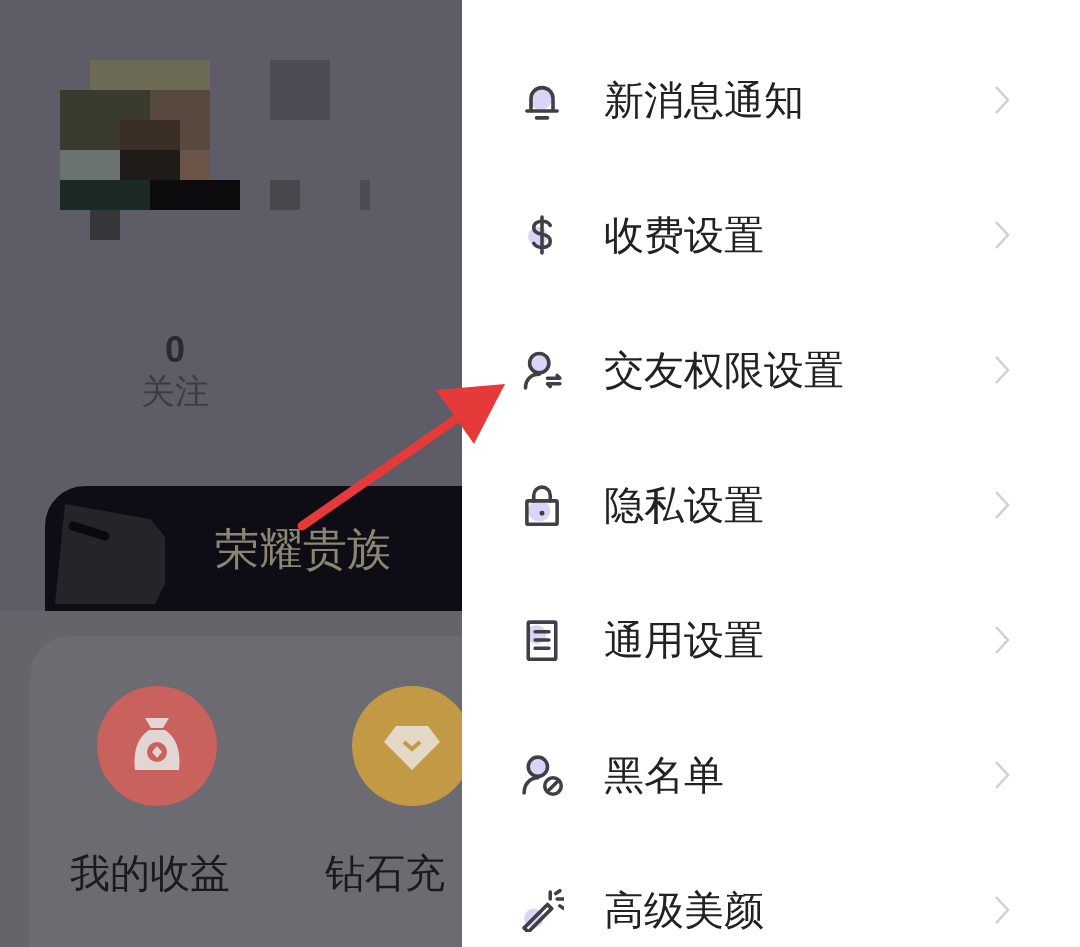 This screenshot has height=947, width=1080. Describe the element at coordinates (684, 910) in the screenshot. I see `menu-label: 高级美颜` at that location.